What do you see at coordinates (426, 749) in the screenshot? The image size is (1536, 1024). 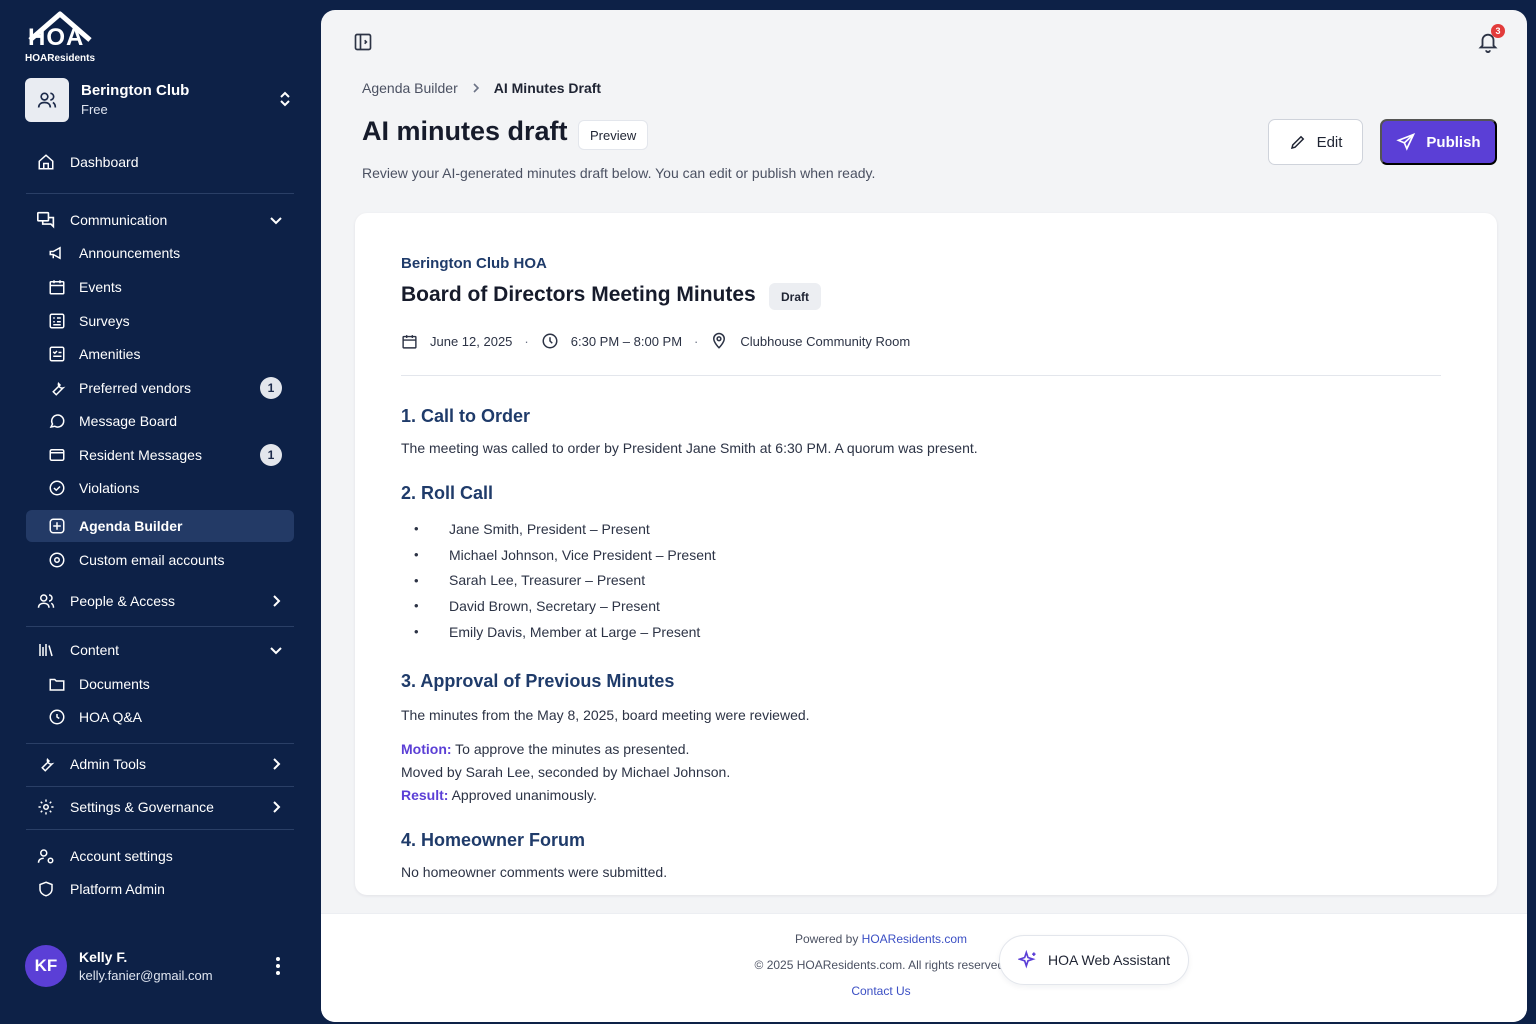 I see `motion-label: Motion:` at bounding box center [426, 749].